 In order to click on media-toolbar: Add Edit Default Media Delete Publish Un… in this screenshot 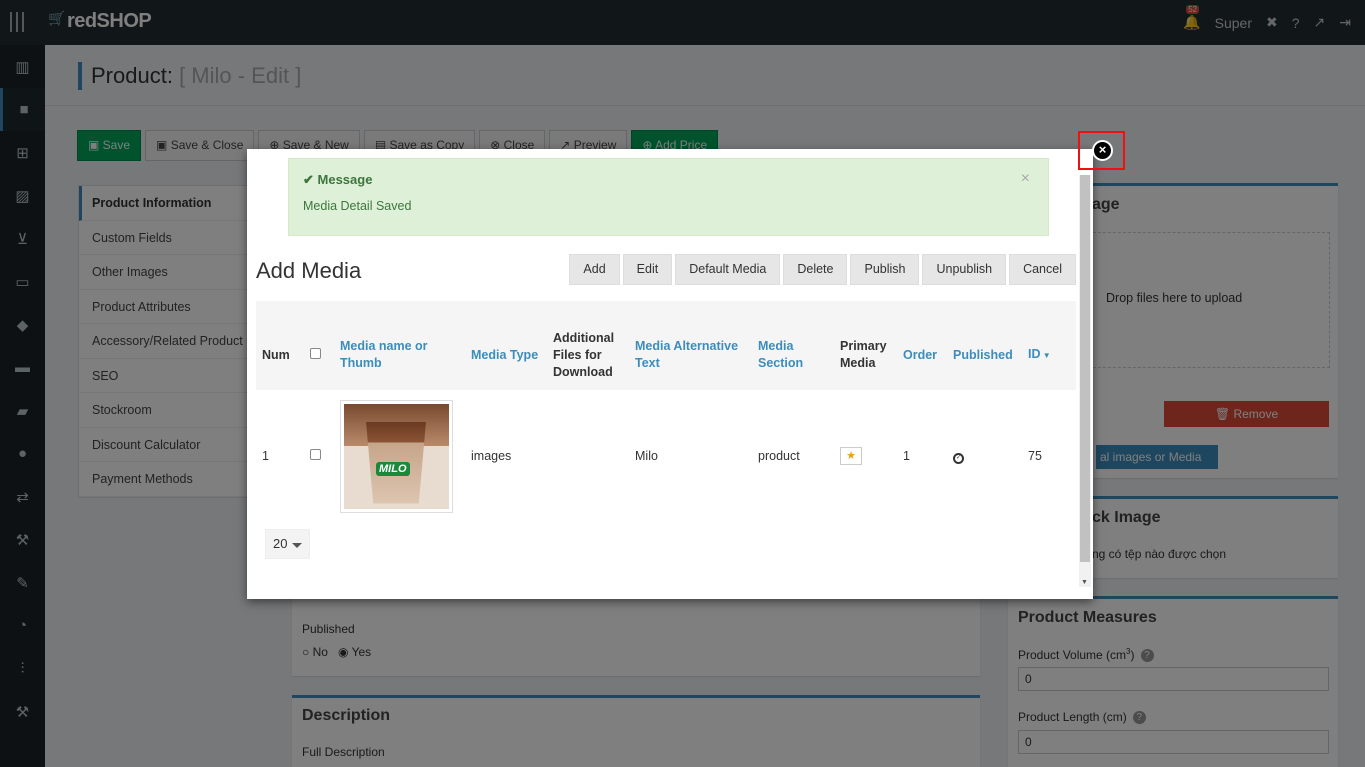, I will do `click(822, 269)`.